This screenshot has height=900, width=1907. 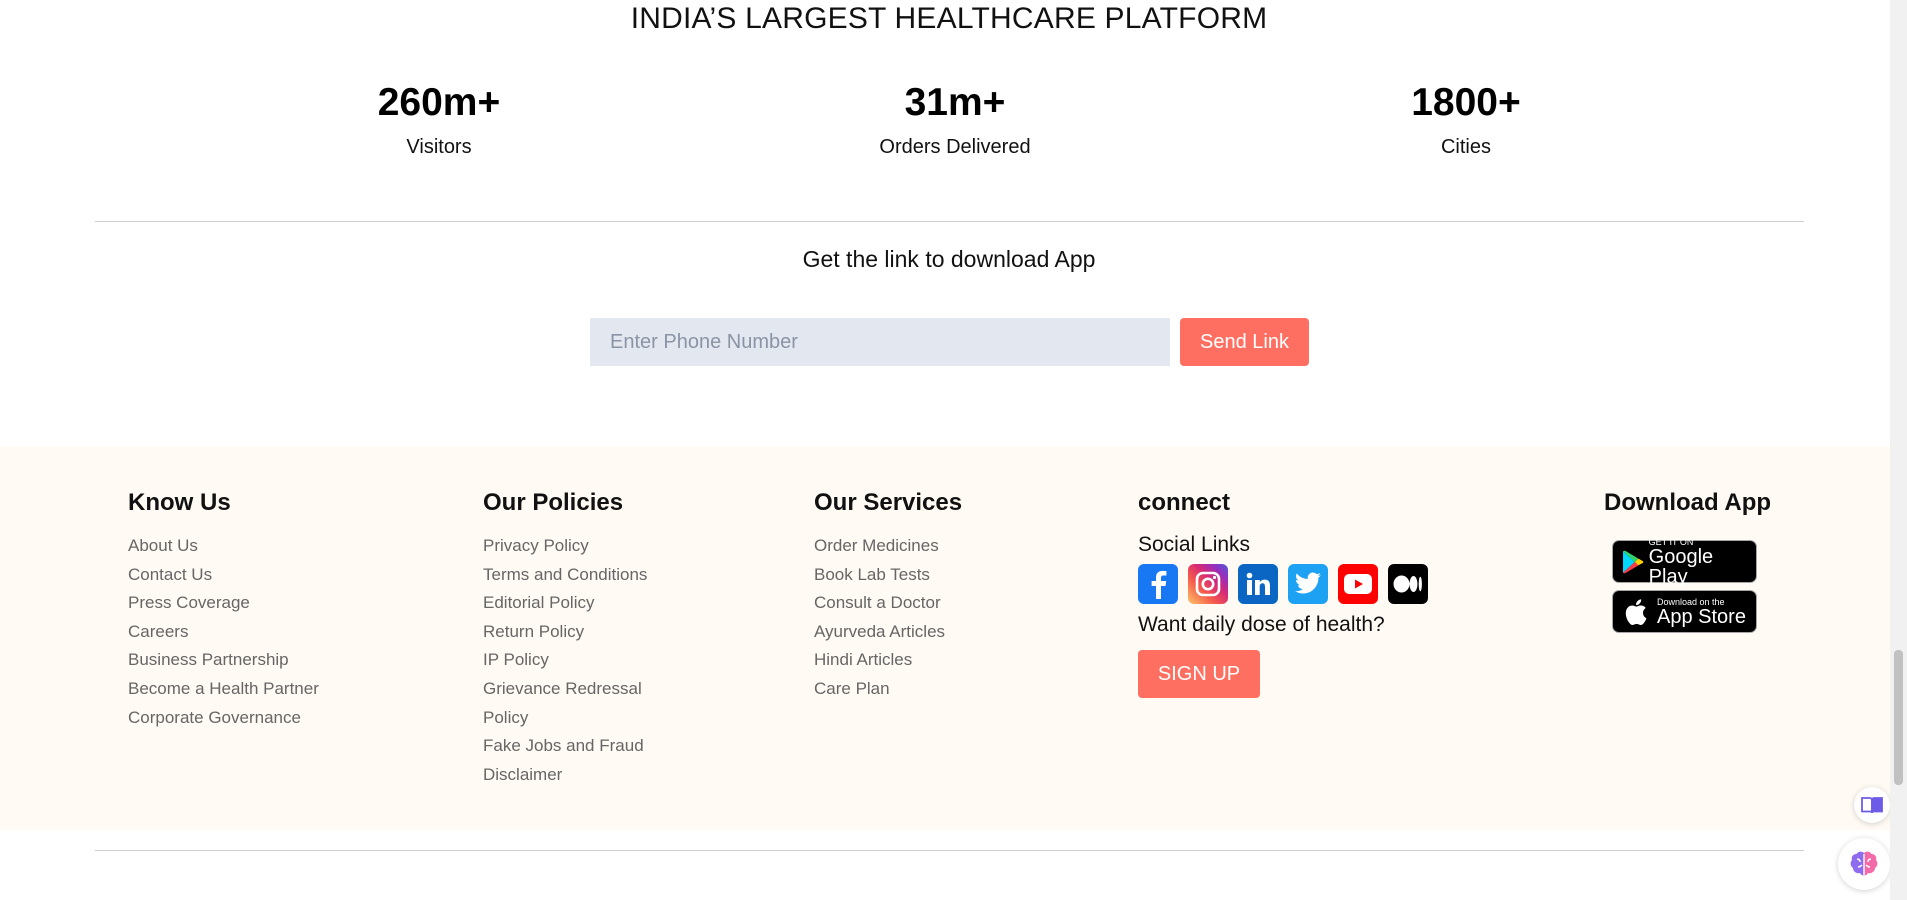 I want to click on google-play-small-text: GET IT ON, so click(x=1671, y=541).